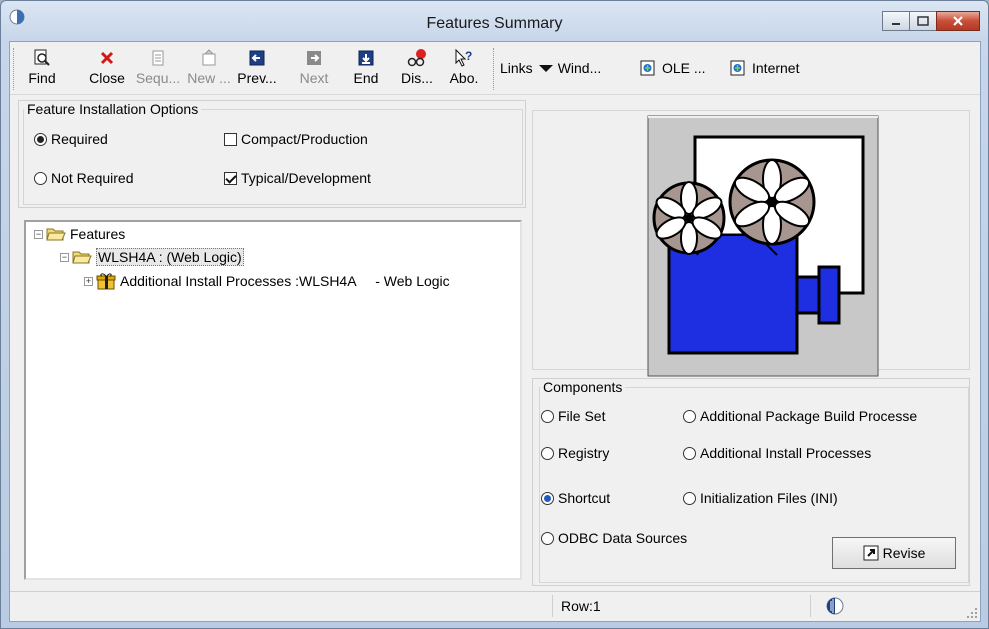 The image size is (989, 629). I want to click on additional-install-radio-dot, so click(689, 453).